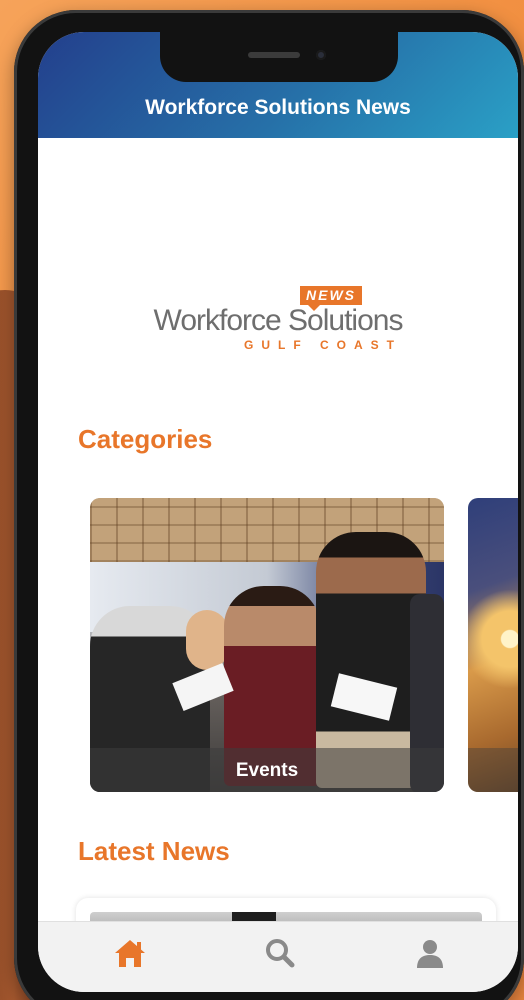 The height and width of the screenshot is (1000, 524). I want to click on logo-wordmark: Workforce Solutions, so click(278, 320).